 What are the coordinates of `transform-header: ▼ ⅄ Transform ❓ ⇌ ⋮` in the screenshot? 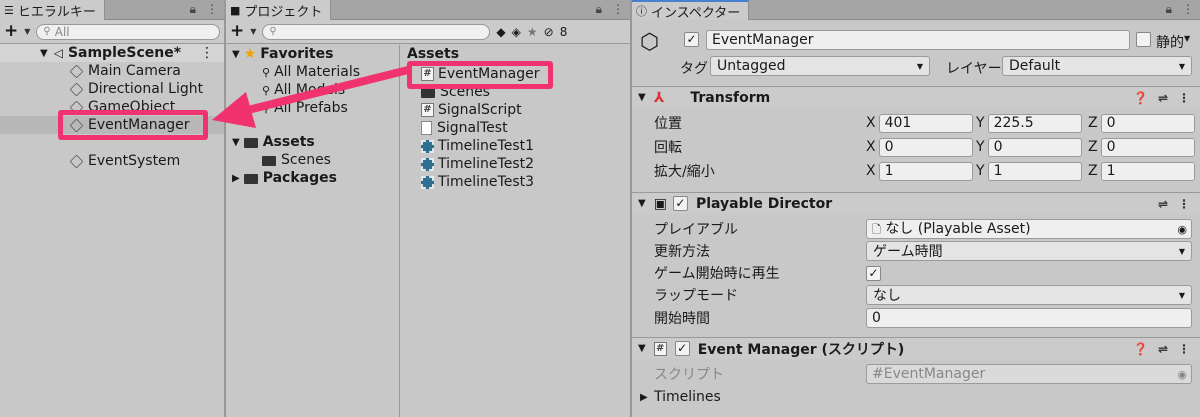 It's located at (916, 97).